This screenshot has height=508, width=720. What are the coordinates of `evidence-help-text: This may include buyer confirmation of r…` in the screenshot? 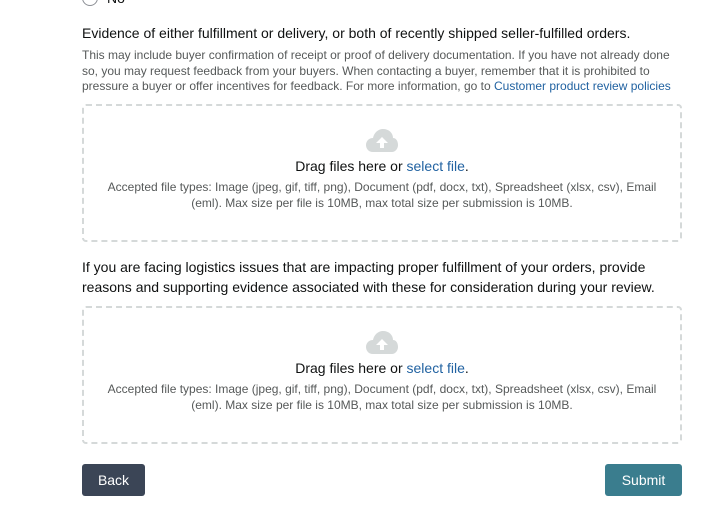 It's located at (382, 71).